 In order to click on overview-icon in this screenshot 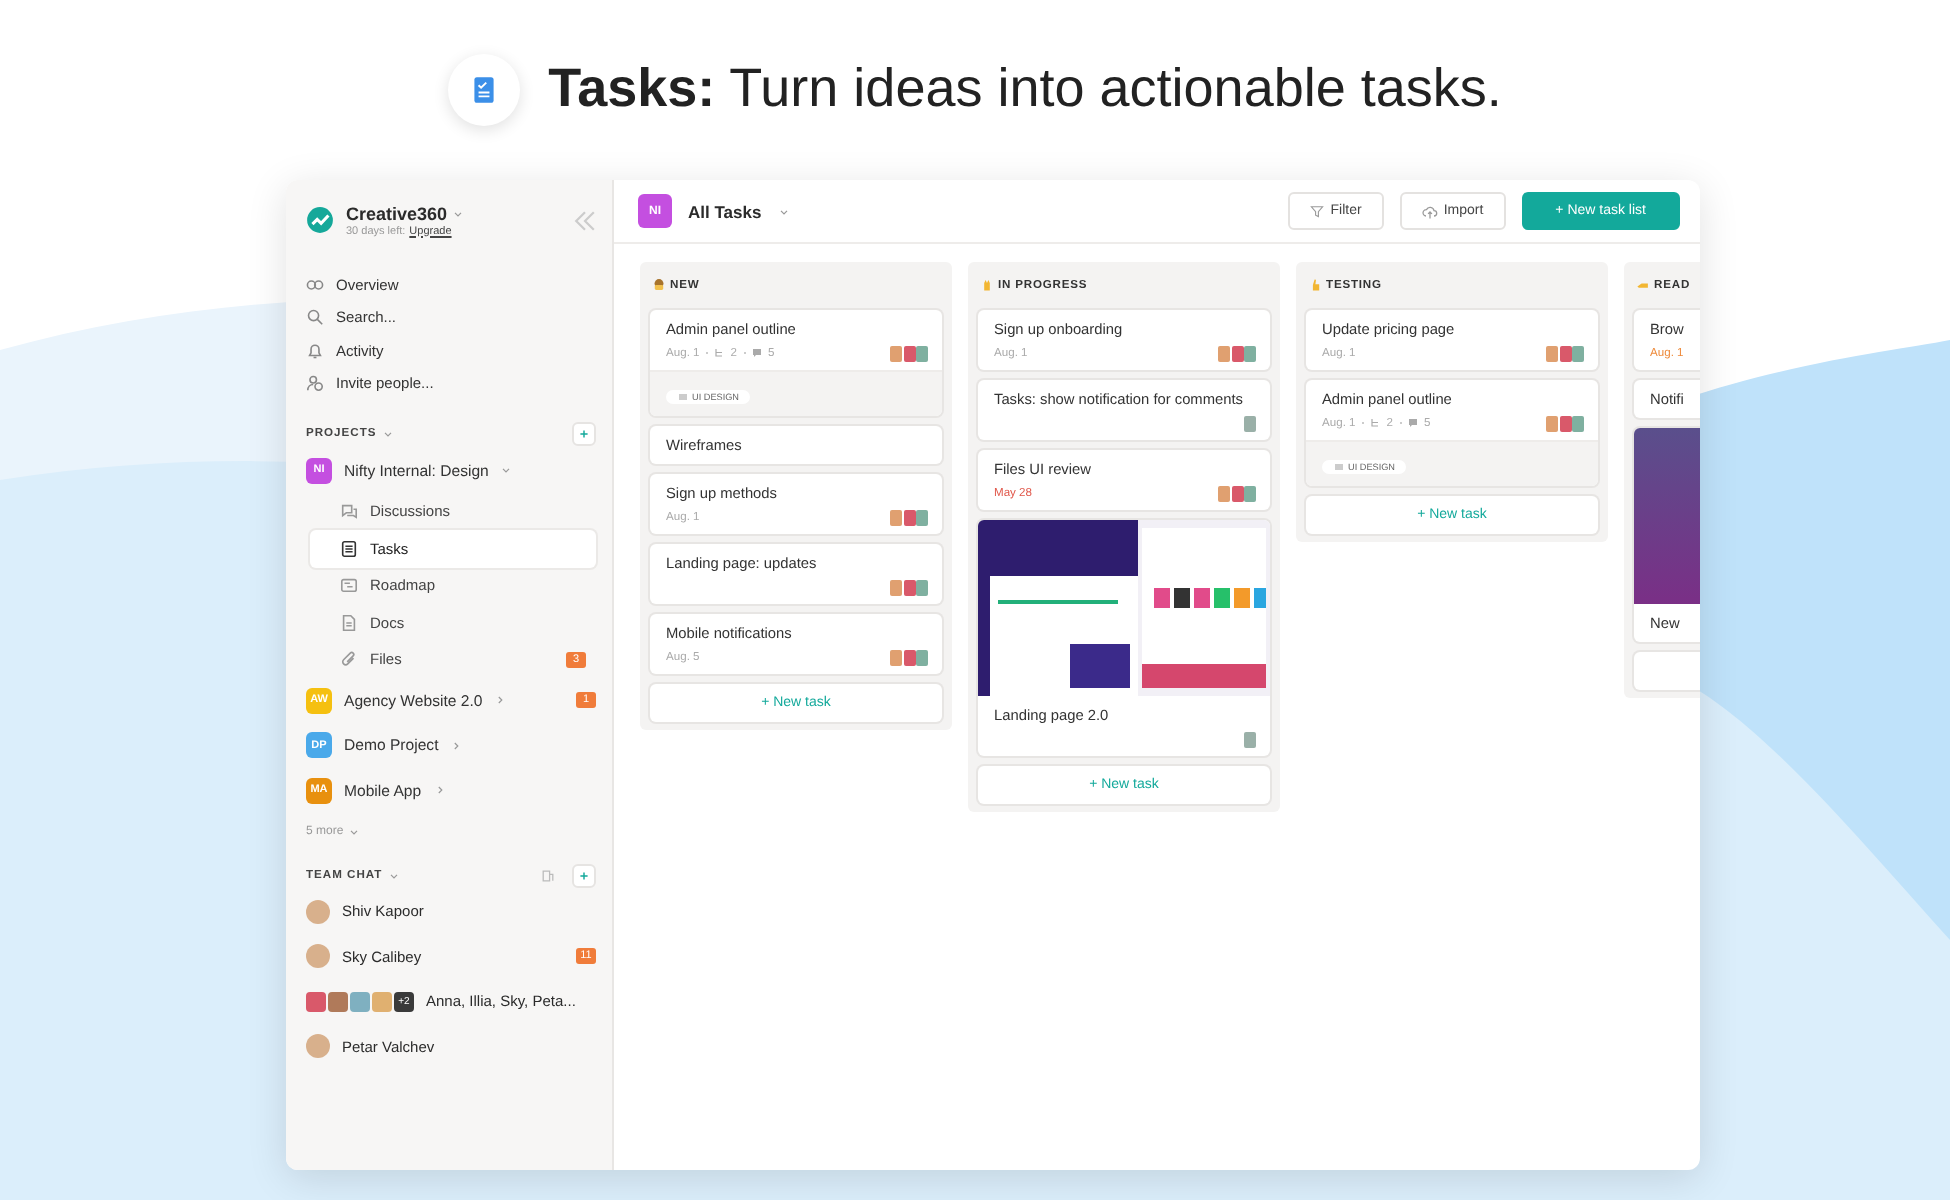, I will do `click(315, 284)`.